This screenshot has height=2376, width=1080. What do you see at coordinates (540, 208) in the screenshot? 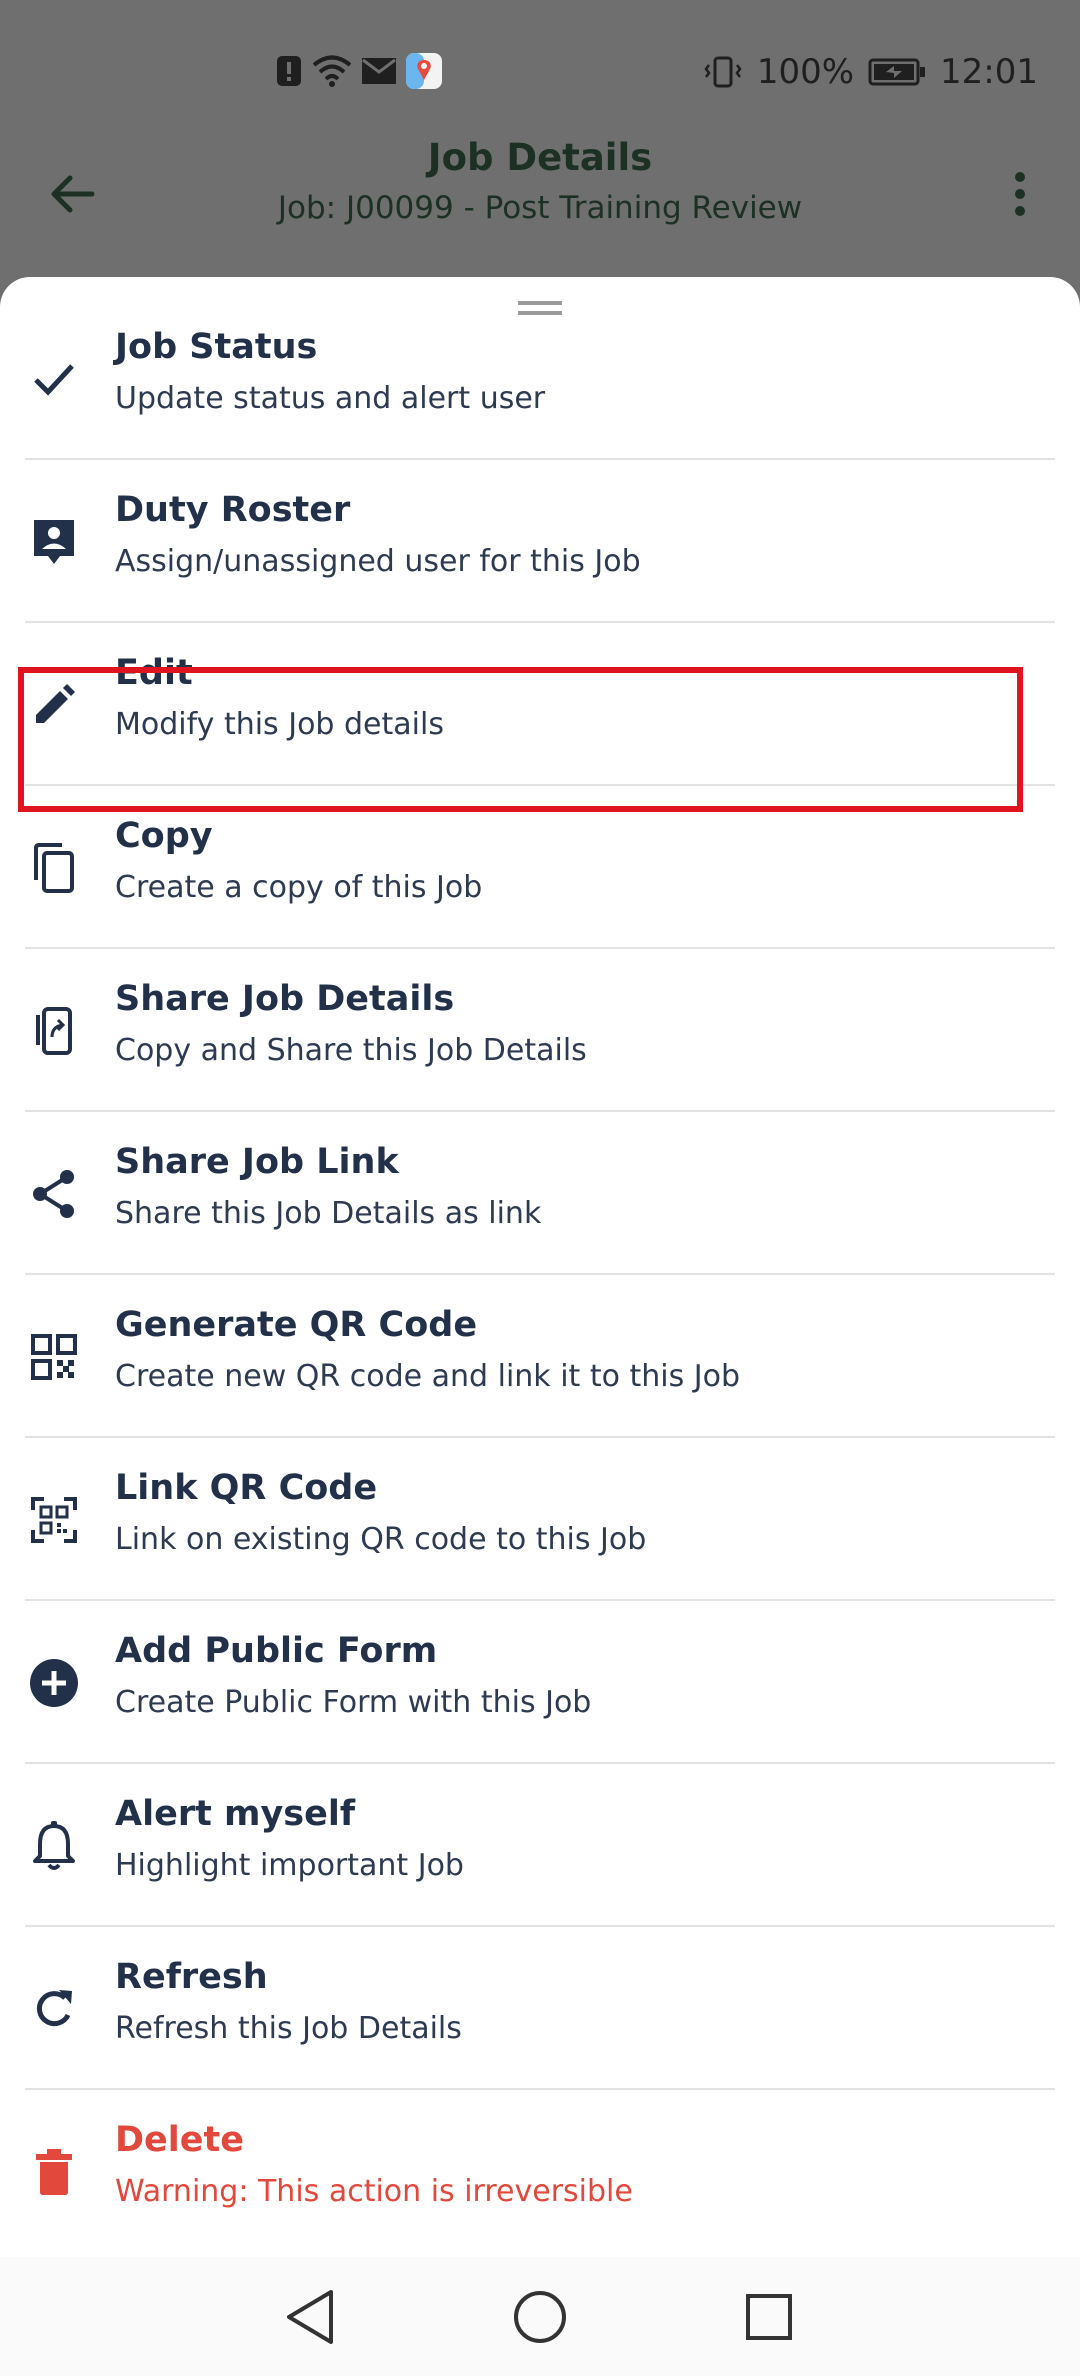
I see `page-subtitle: Job: J00099 - Post Training Review` at bounding box center [540, 208].